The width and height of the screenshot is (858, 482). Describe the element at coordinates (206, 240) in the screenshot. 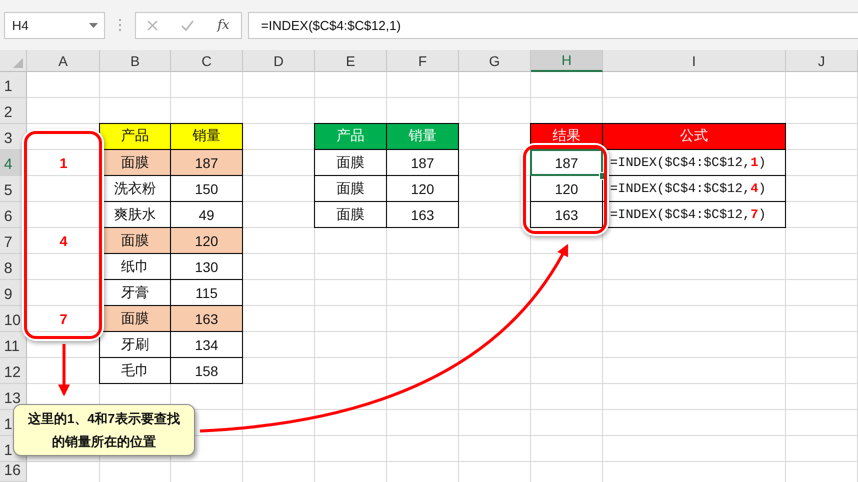

I see `table-cell: 120` at that location.